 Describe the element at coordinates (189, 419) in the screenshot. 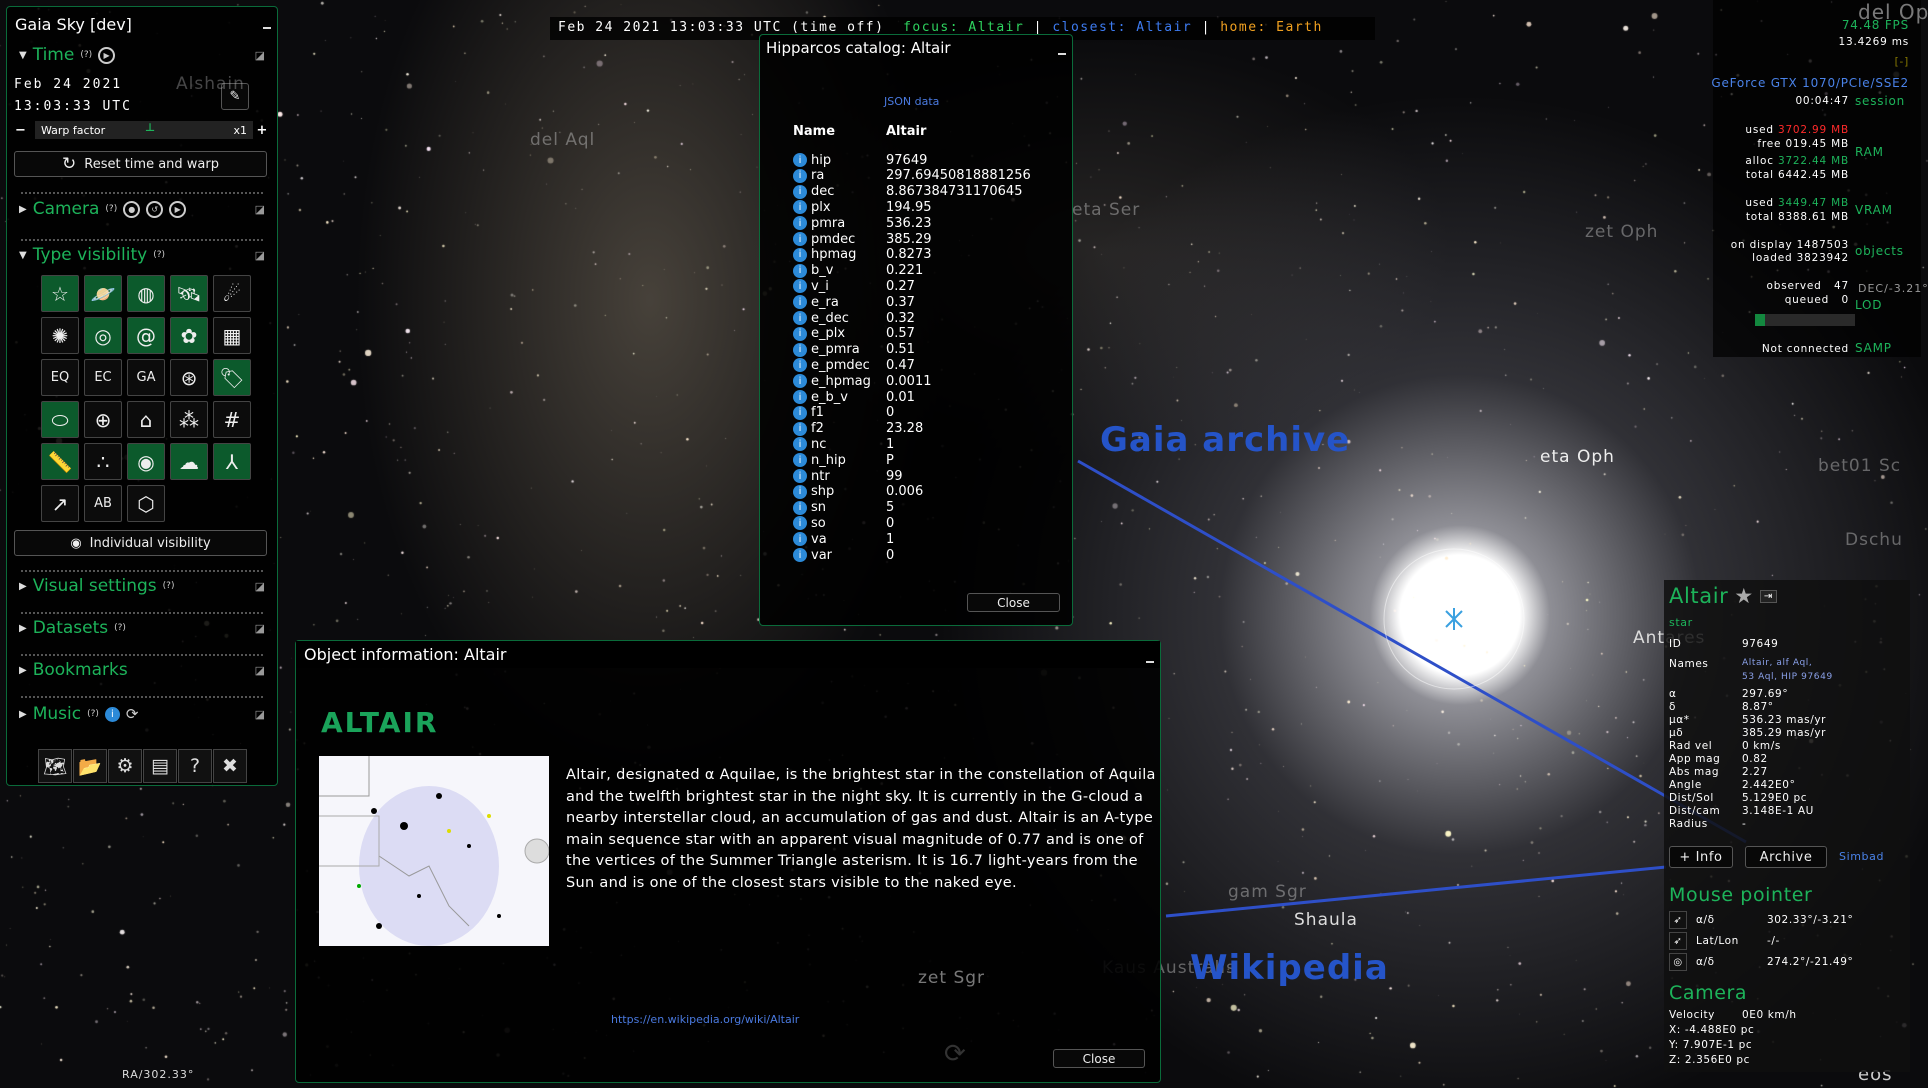

I see `toggle-constellations: ⁂` at that location.